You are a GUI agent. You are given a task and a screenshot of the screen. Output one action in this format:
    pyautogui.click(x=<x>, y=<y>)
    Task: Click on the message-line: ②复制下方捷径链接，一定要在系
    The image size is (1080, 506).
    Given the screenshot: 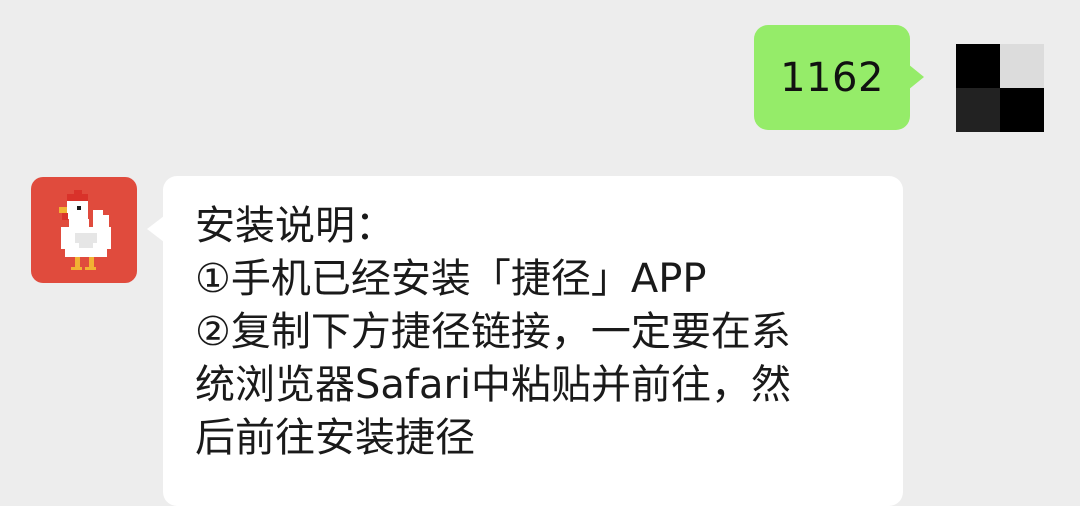 What is the action you would take?
    pyautogui.click(x=493, y=332)
    